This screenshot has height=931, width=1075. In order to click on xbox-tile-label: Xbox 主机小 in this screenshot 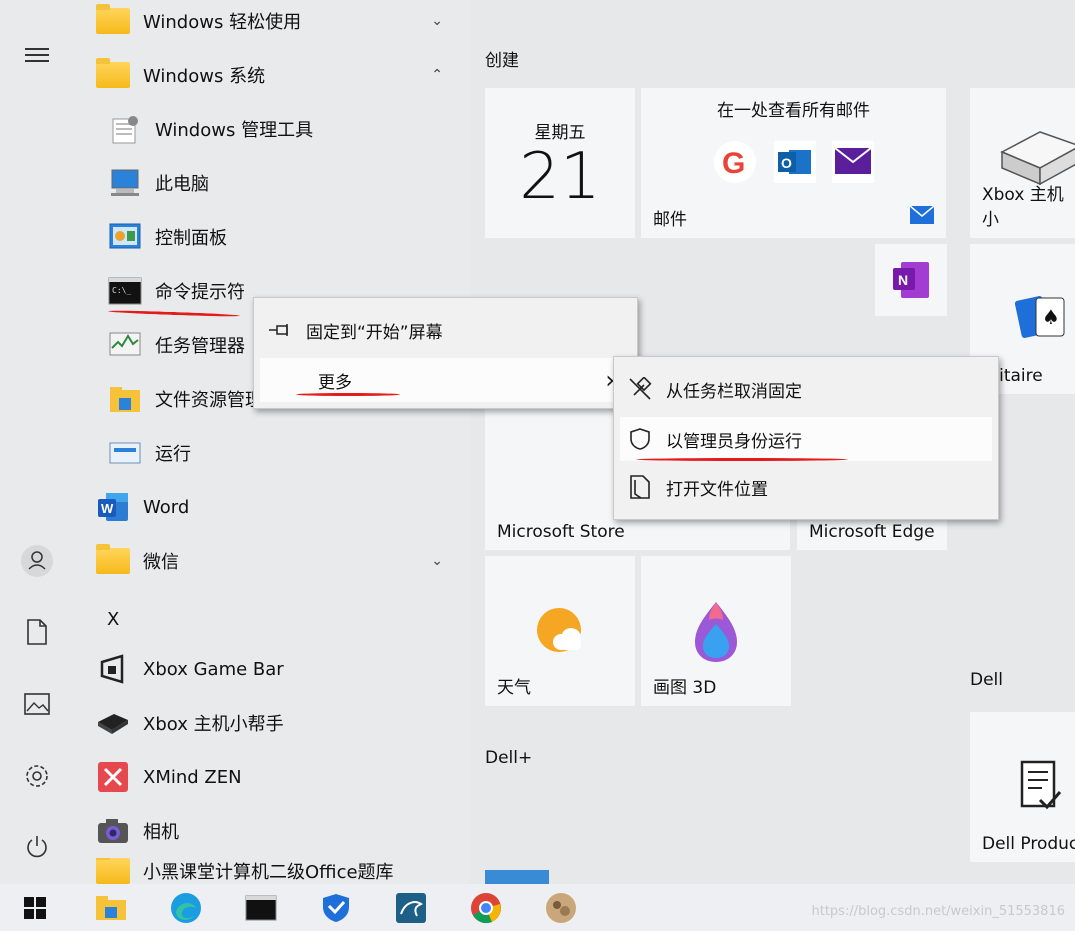, I will do `click(1023, 207)`.